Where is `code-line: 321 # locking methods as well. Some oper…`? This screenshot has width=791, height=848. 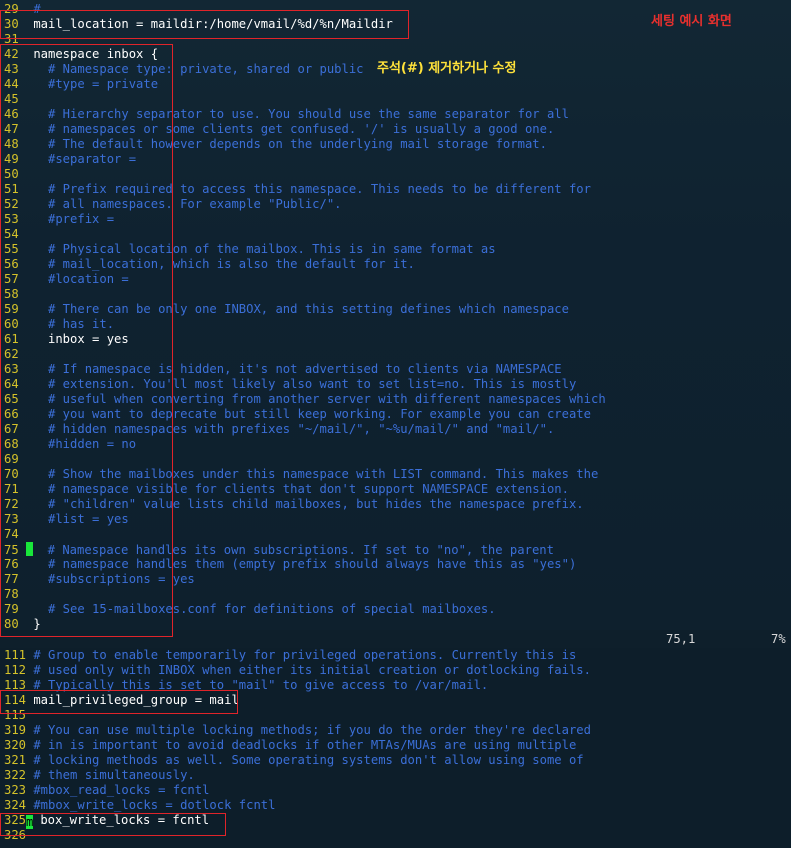
code-line: 321 # locking methods as well. Some oper… is located at coordinates (292, 760).